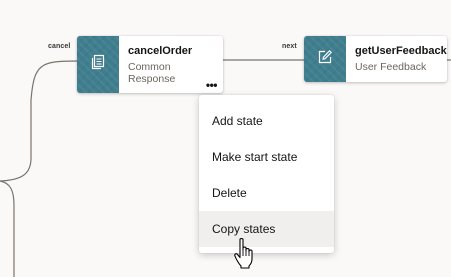 This screenshot has width=451, height=277. Describe the element at coordinates (266, 229) in the screenshot. I see `menu-item-copy-states: Copy states` at that location.